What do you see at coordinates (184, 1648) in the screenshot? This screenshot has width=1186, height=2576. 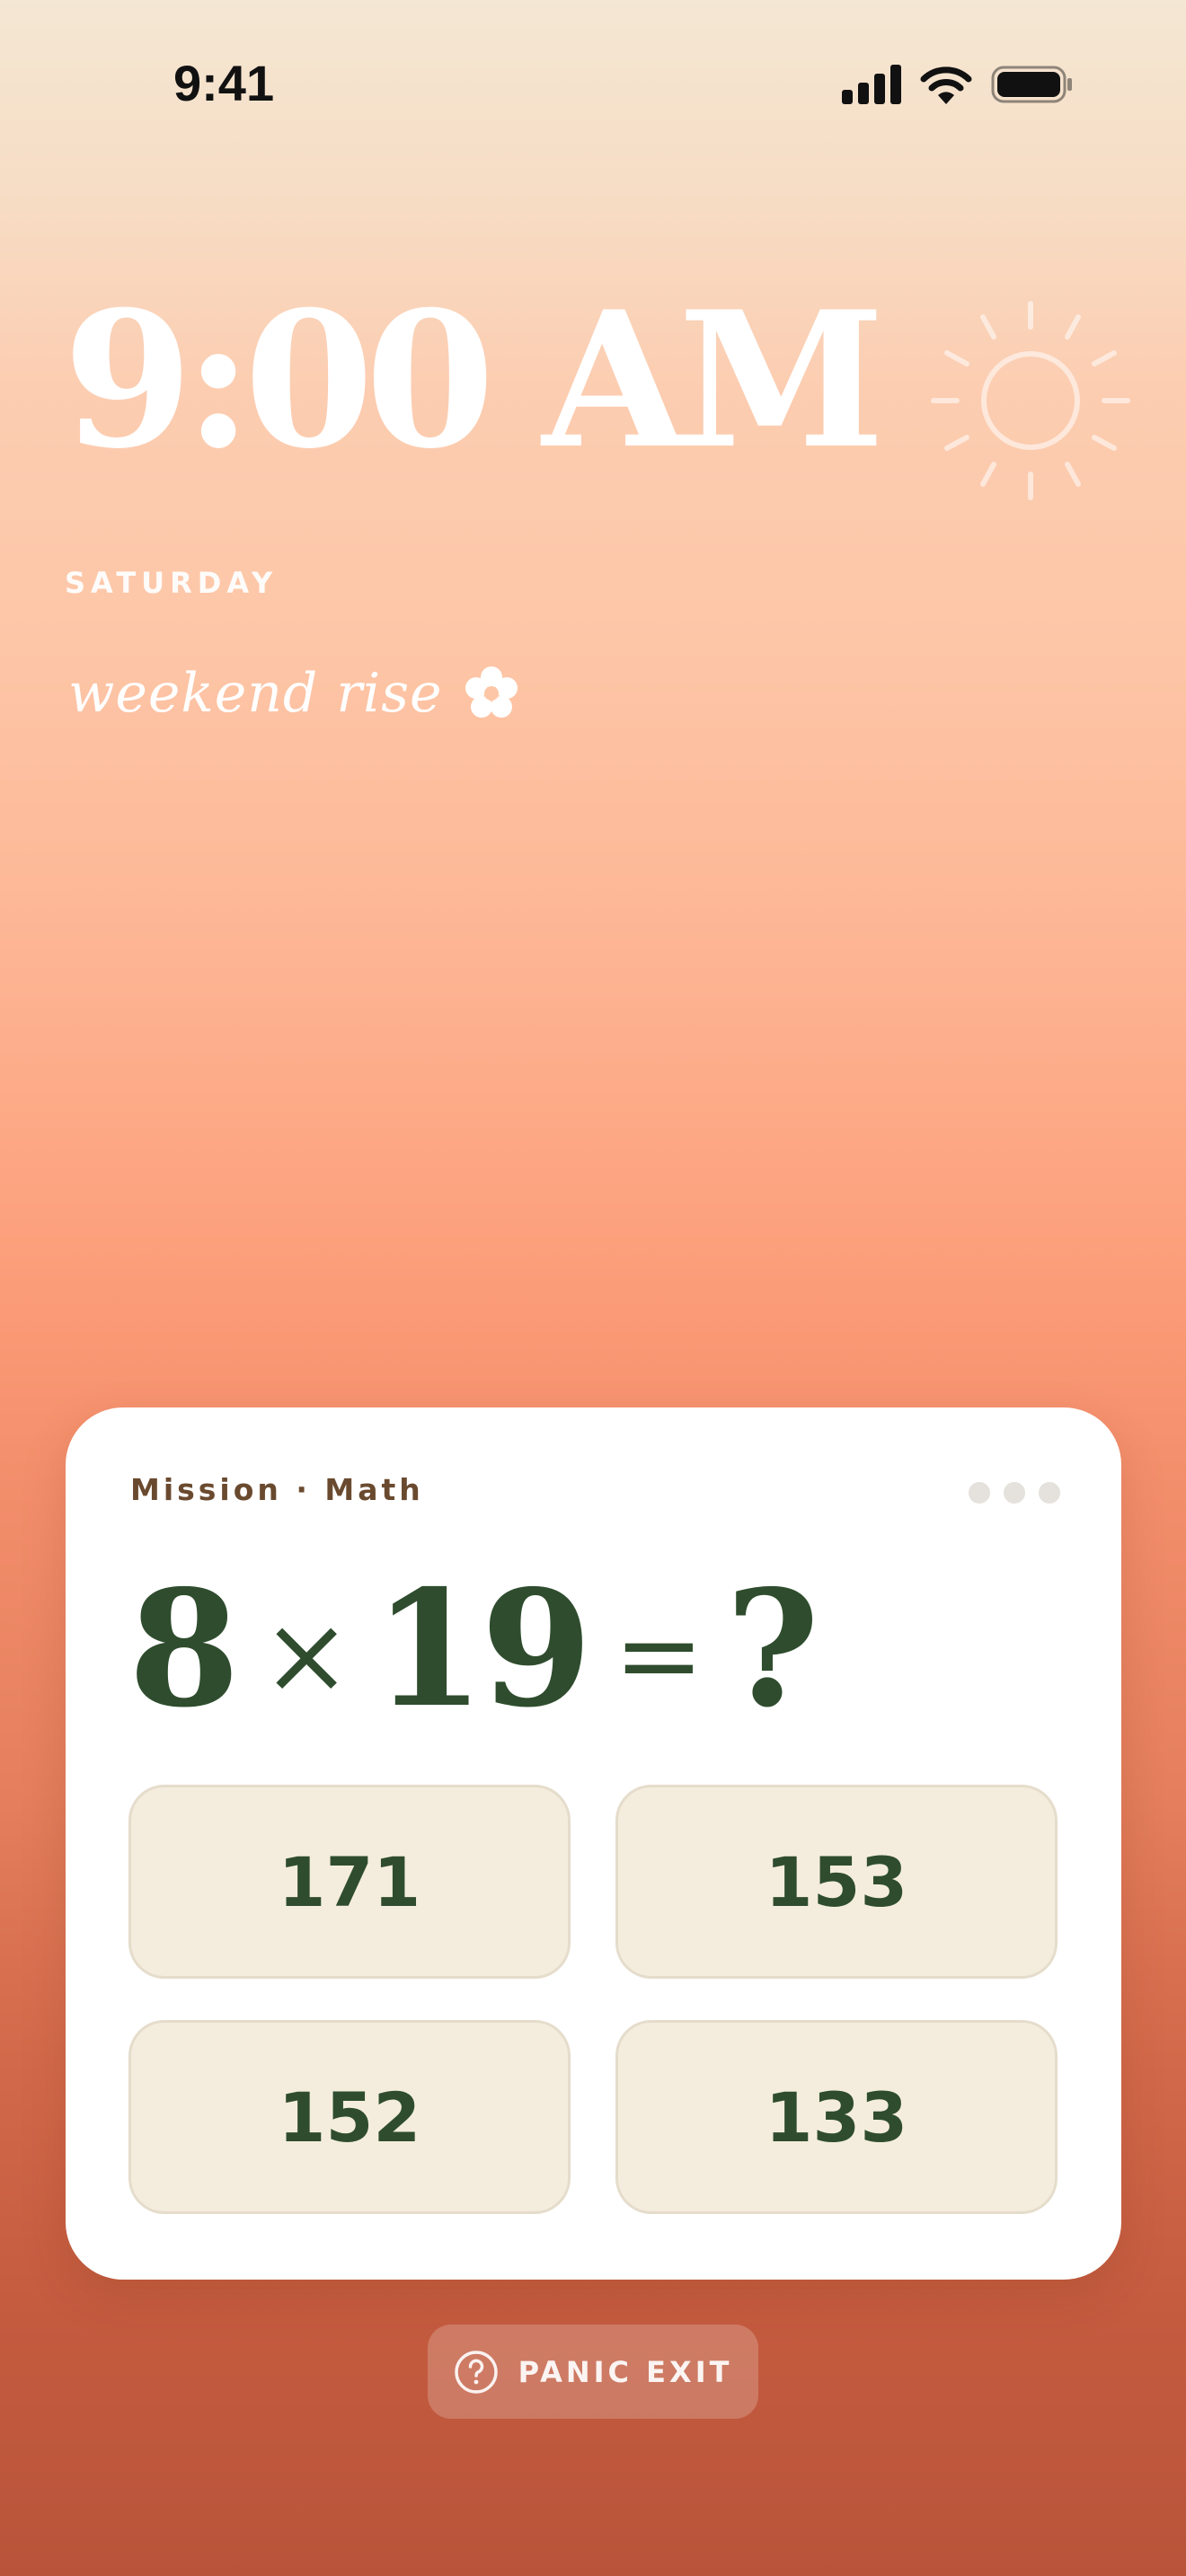 I see `operand-left: 8` at bounding box center [184, 1648].